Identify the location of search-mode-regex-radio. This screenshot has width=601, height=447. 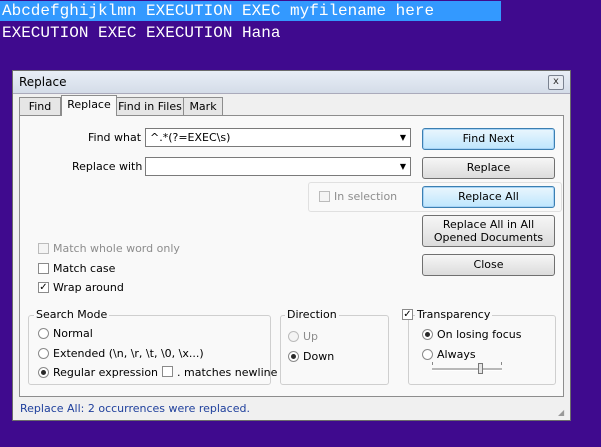
(43, 372).